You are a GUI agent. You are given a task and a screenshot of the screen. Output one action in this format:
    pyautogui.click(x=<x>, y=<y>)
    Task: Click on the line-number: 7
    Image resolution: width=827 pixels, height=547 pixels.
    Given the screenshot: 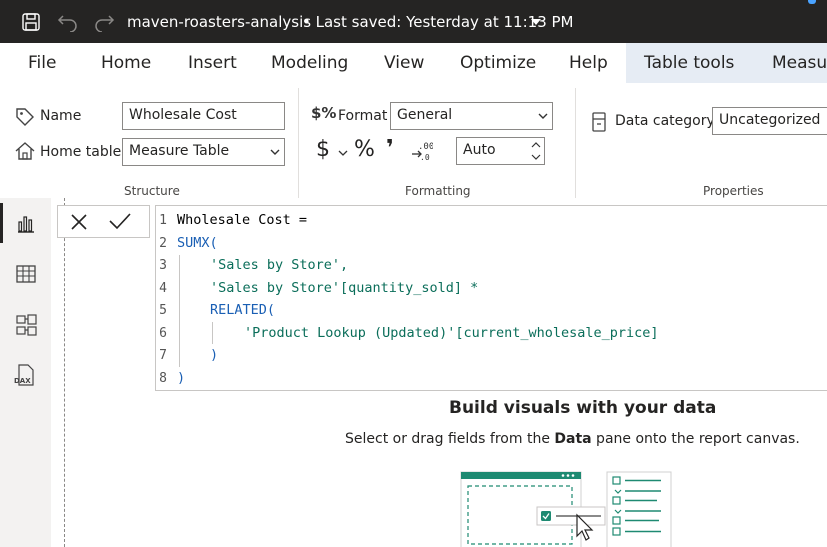 What is the action you would take?
    pyautogui.click(x=163, y=355)
    